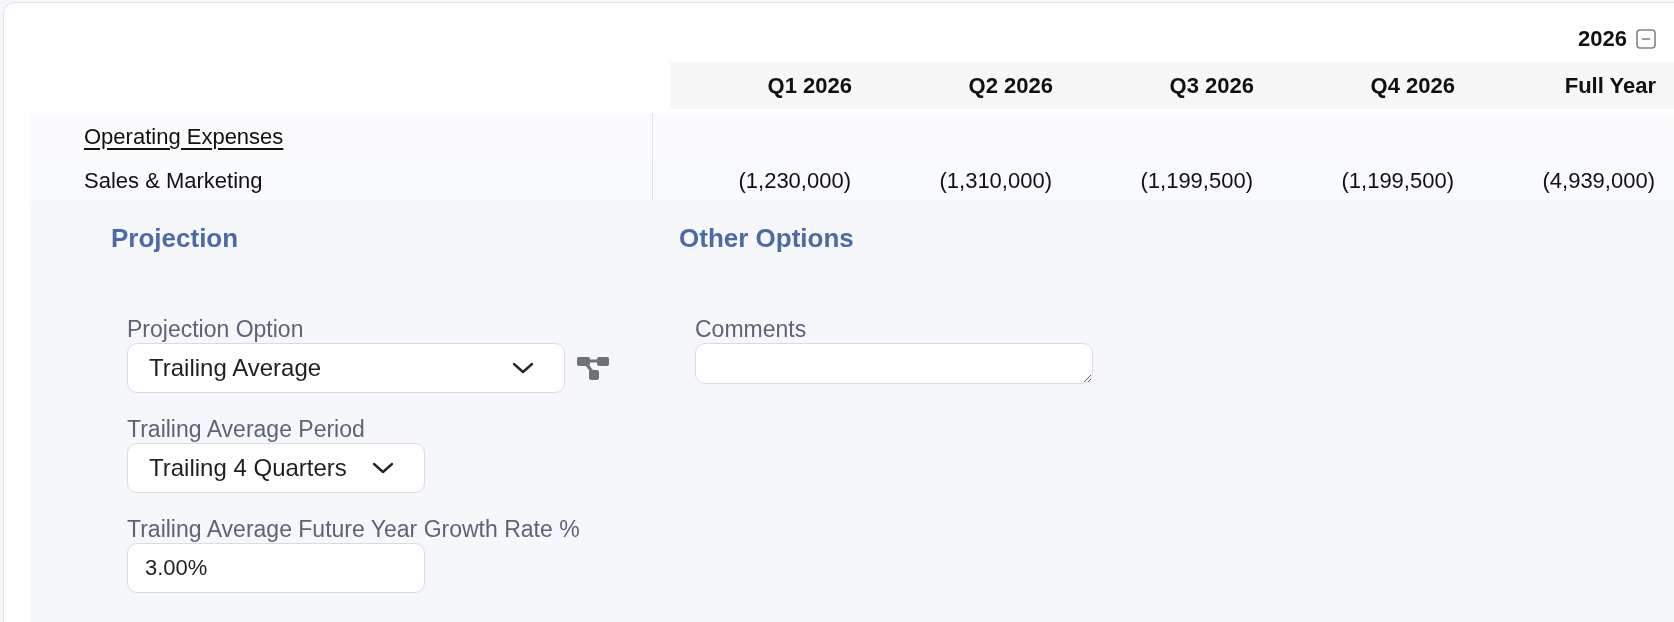 The image size is (1674, 622). Describe the element at coordinates (593, 368) in the screenshot. I see `branch-icon` at that location.